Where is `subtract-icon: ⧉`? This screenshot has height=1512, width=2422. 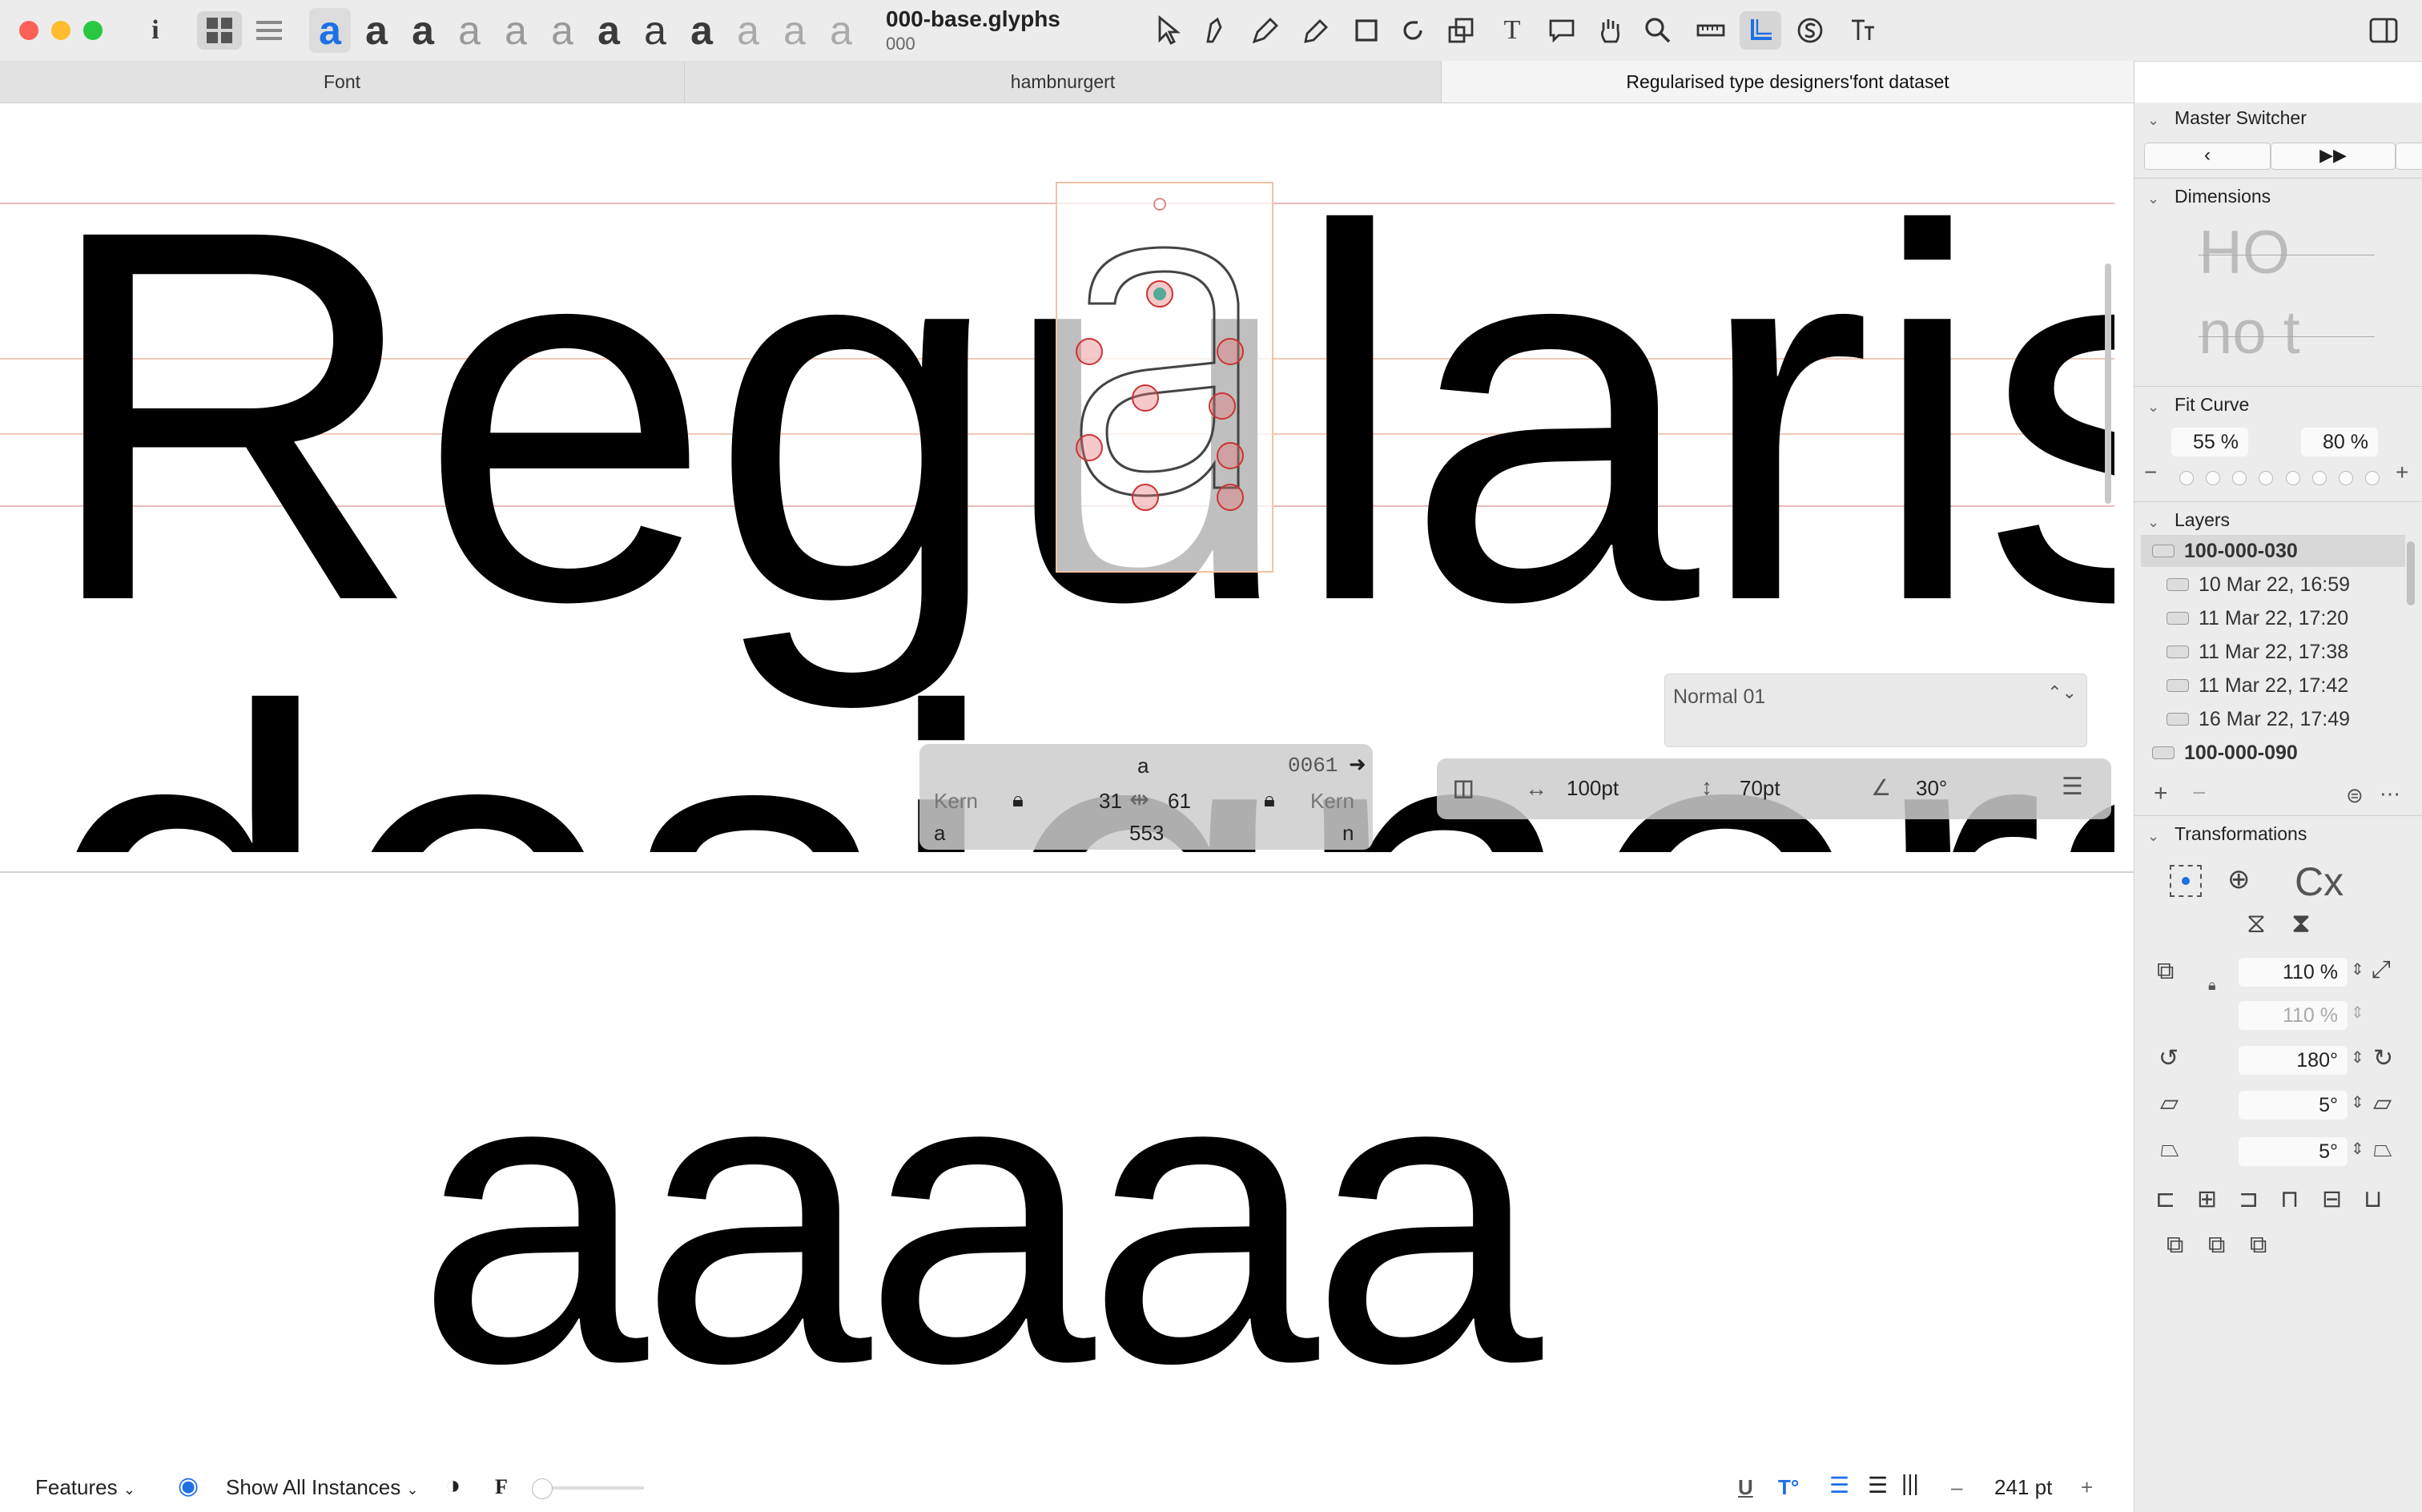 subtract-icon: ⧉ is located at coordinates (2216, 1245).